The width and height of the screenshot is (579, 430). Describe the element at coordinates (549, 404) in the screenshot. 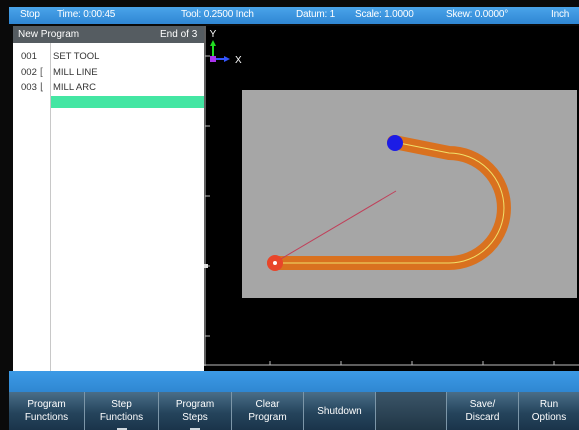

I see `softkey-label-1: Run` at that location.